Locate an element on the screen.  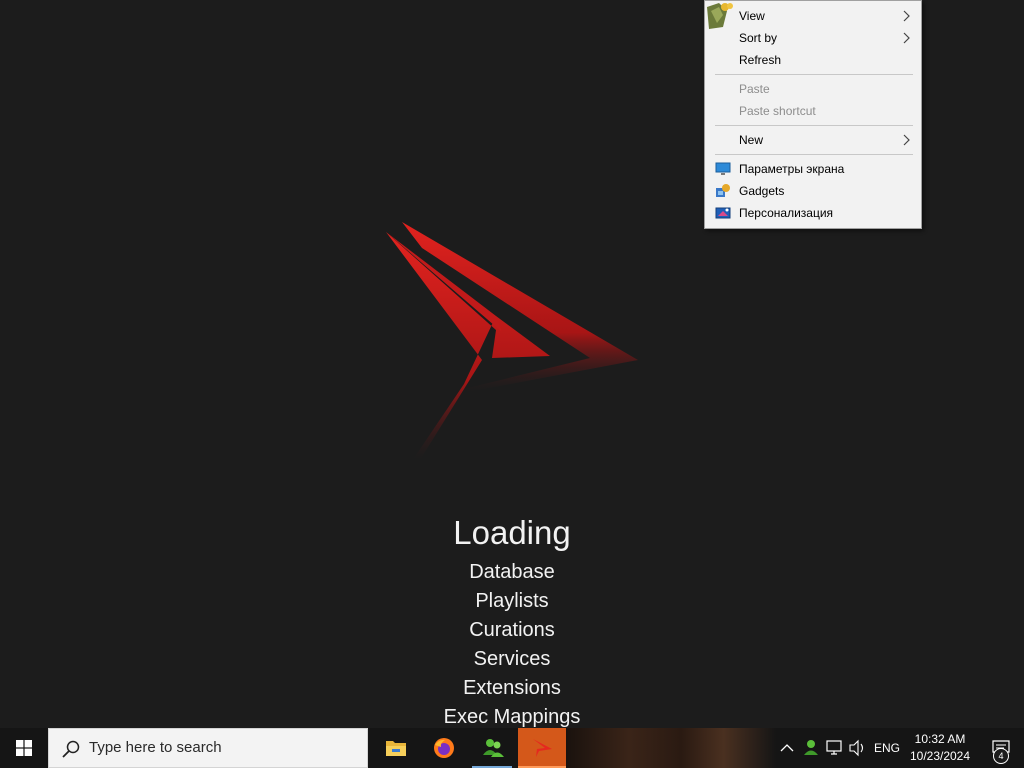
language-indicator: ENG is located at coordinates (887, 748).